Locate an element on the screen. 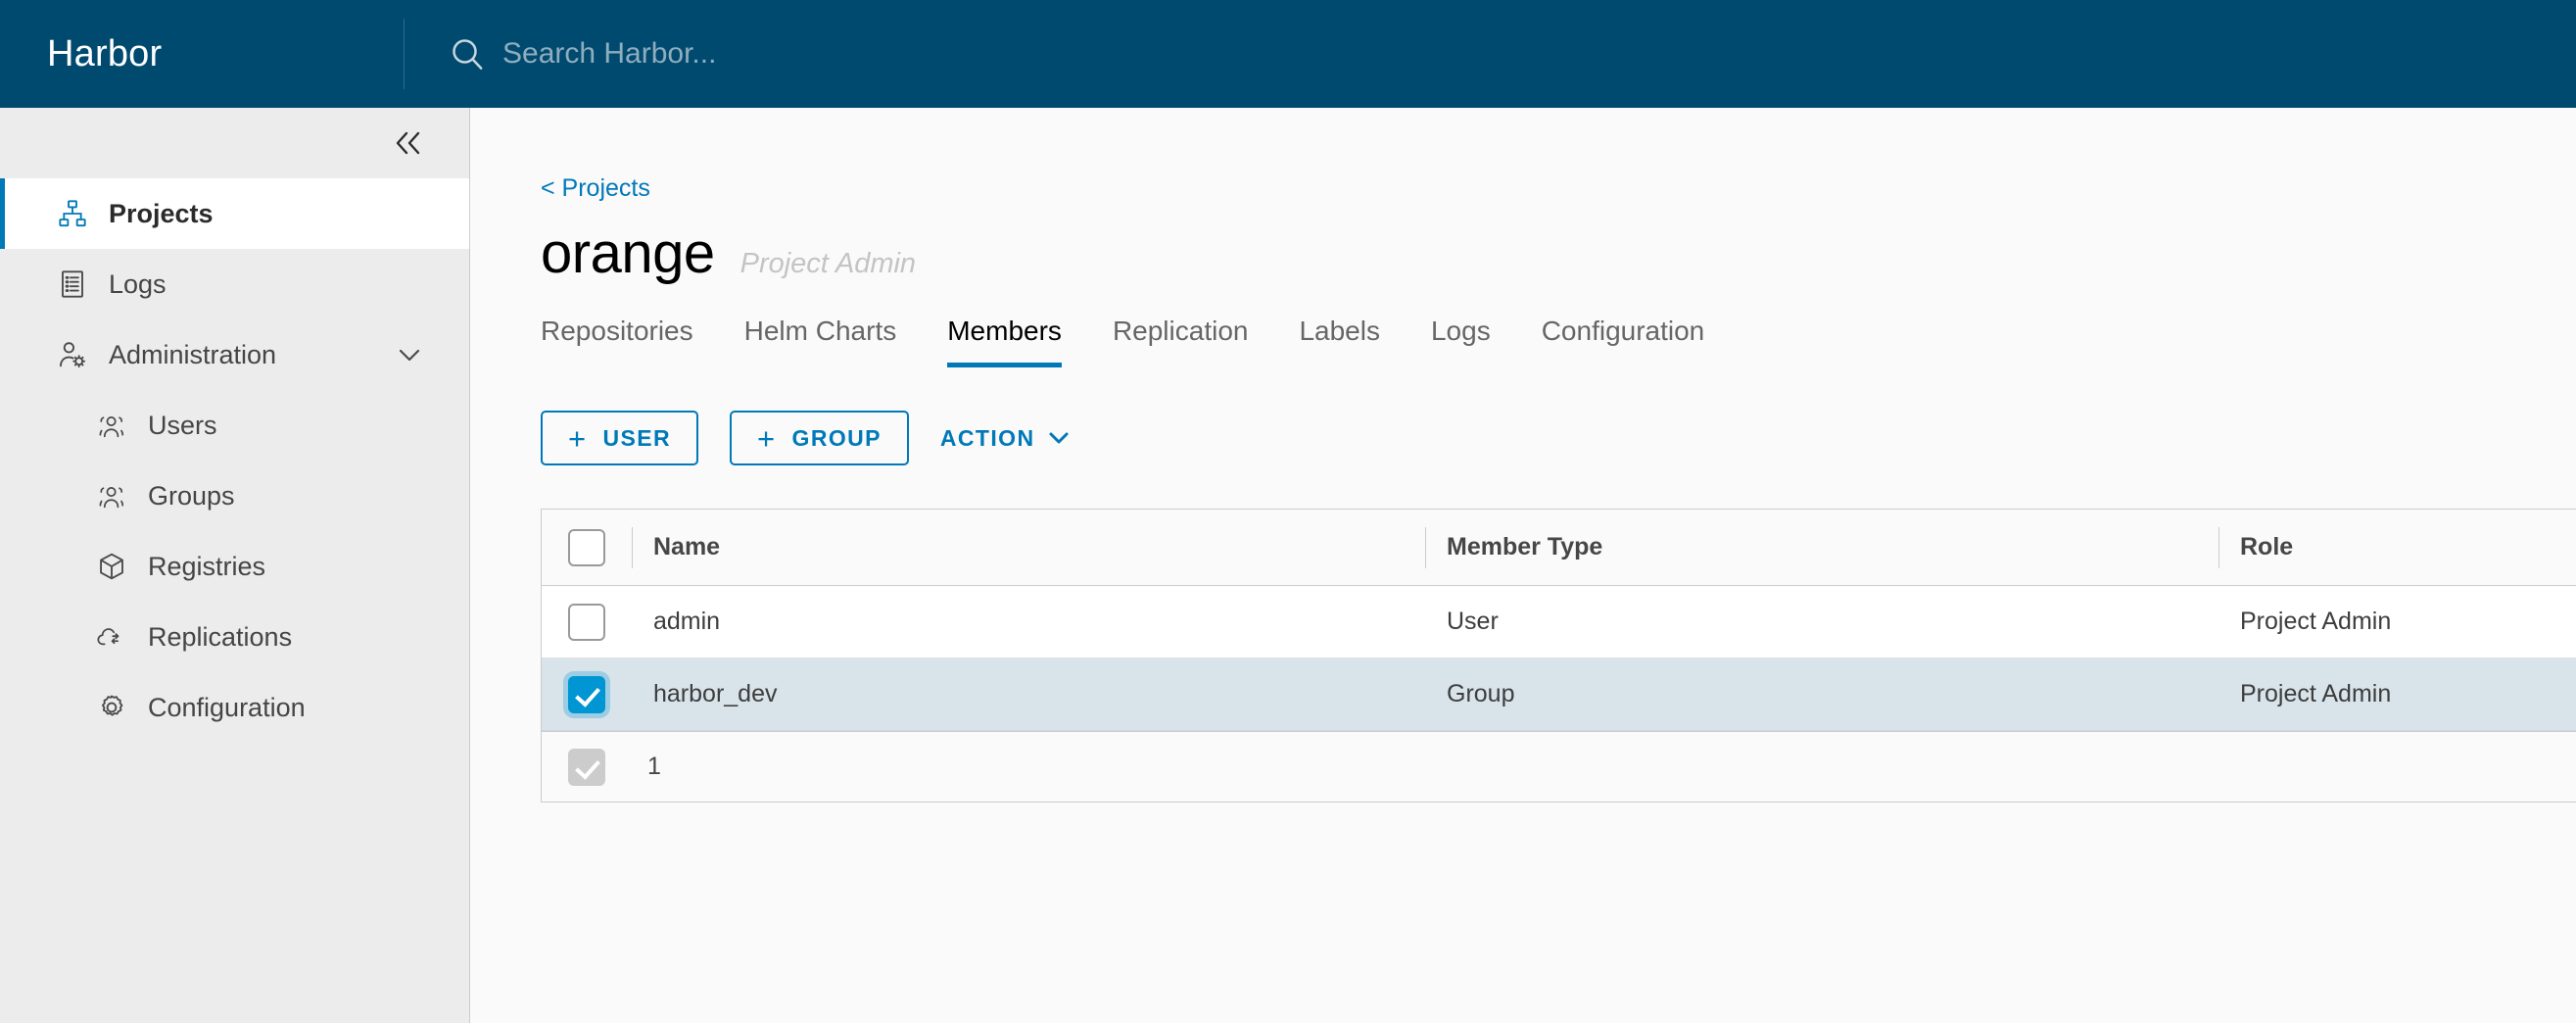  sidebar-item-label: Projects is located at coordinates (162, 213).